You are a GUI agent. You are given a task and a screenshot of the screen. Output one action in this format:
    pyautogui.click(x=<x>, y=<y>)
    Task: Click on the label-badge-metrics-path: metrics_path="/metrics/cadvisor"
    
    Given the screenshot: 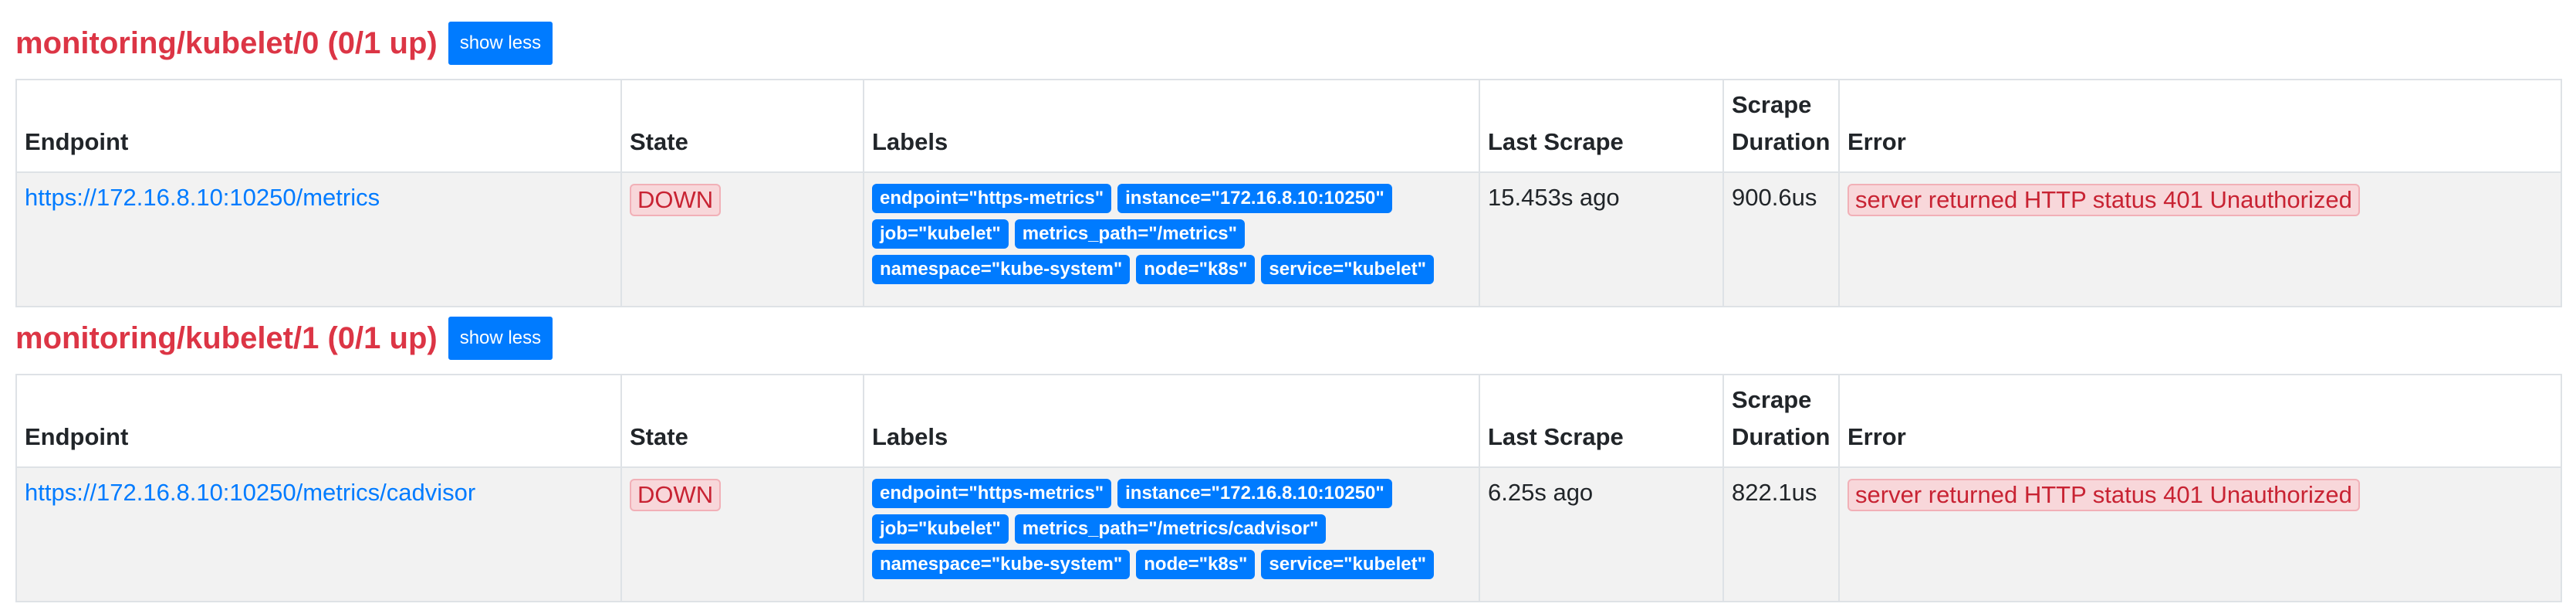 What is the action you would take?
    pyautogui.click(x=1170, y=529)
    